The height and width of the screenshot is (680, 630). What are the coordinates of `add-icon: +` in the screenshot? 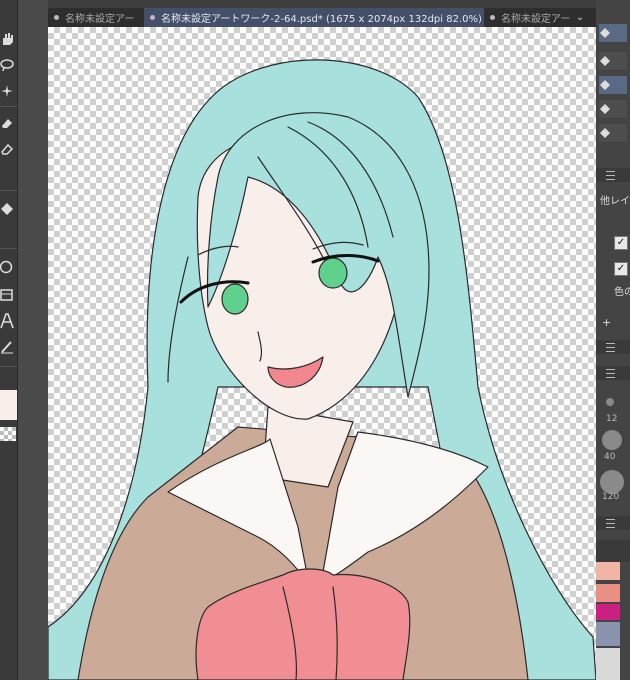 It's located at (606, 322).